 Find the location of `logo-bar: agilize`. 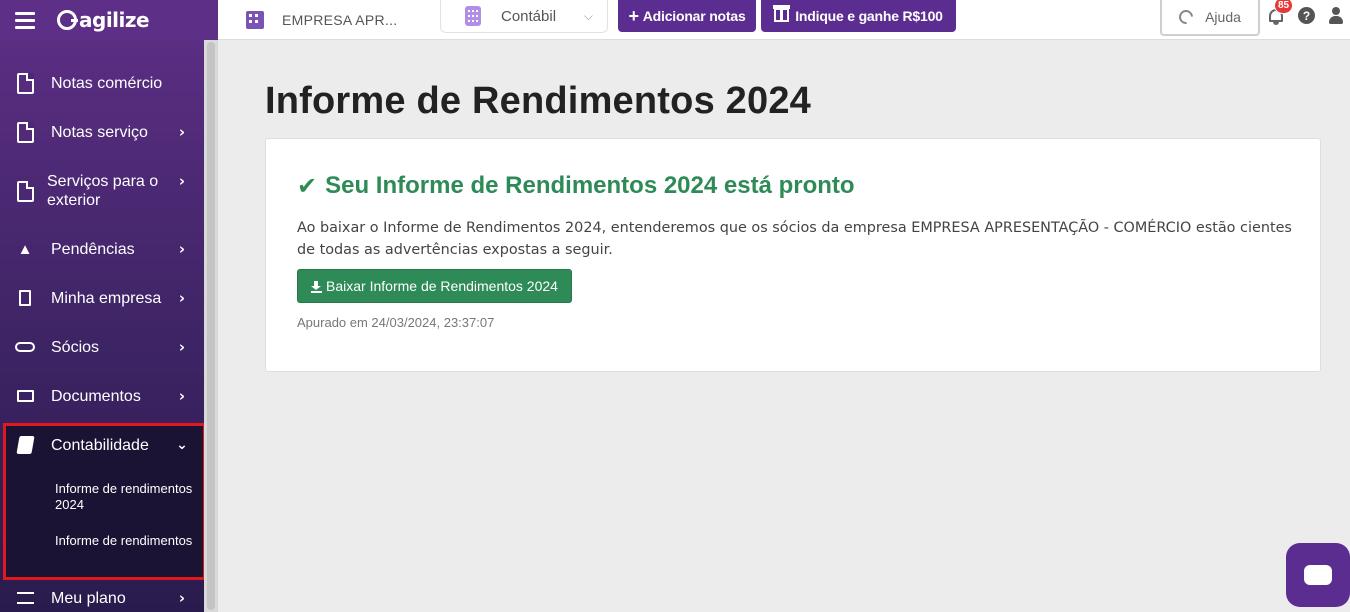

logo-bar: agilize is located at coordinates (109, 20).